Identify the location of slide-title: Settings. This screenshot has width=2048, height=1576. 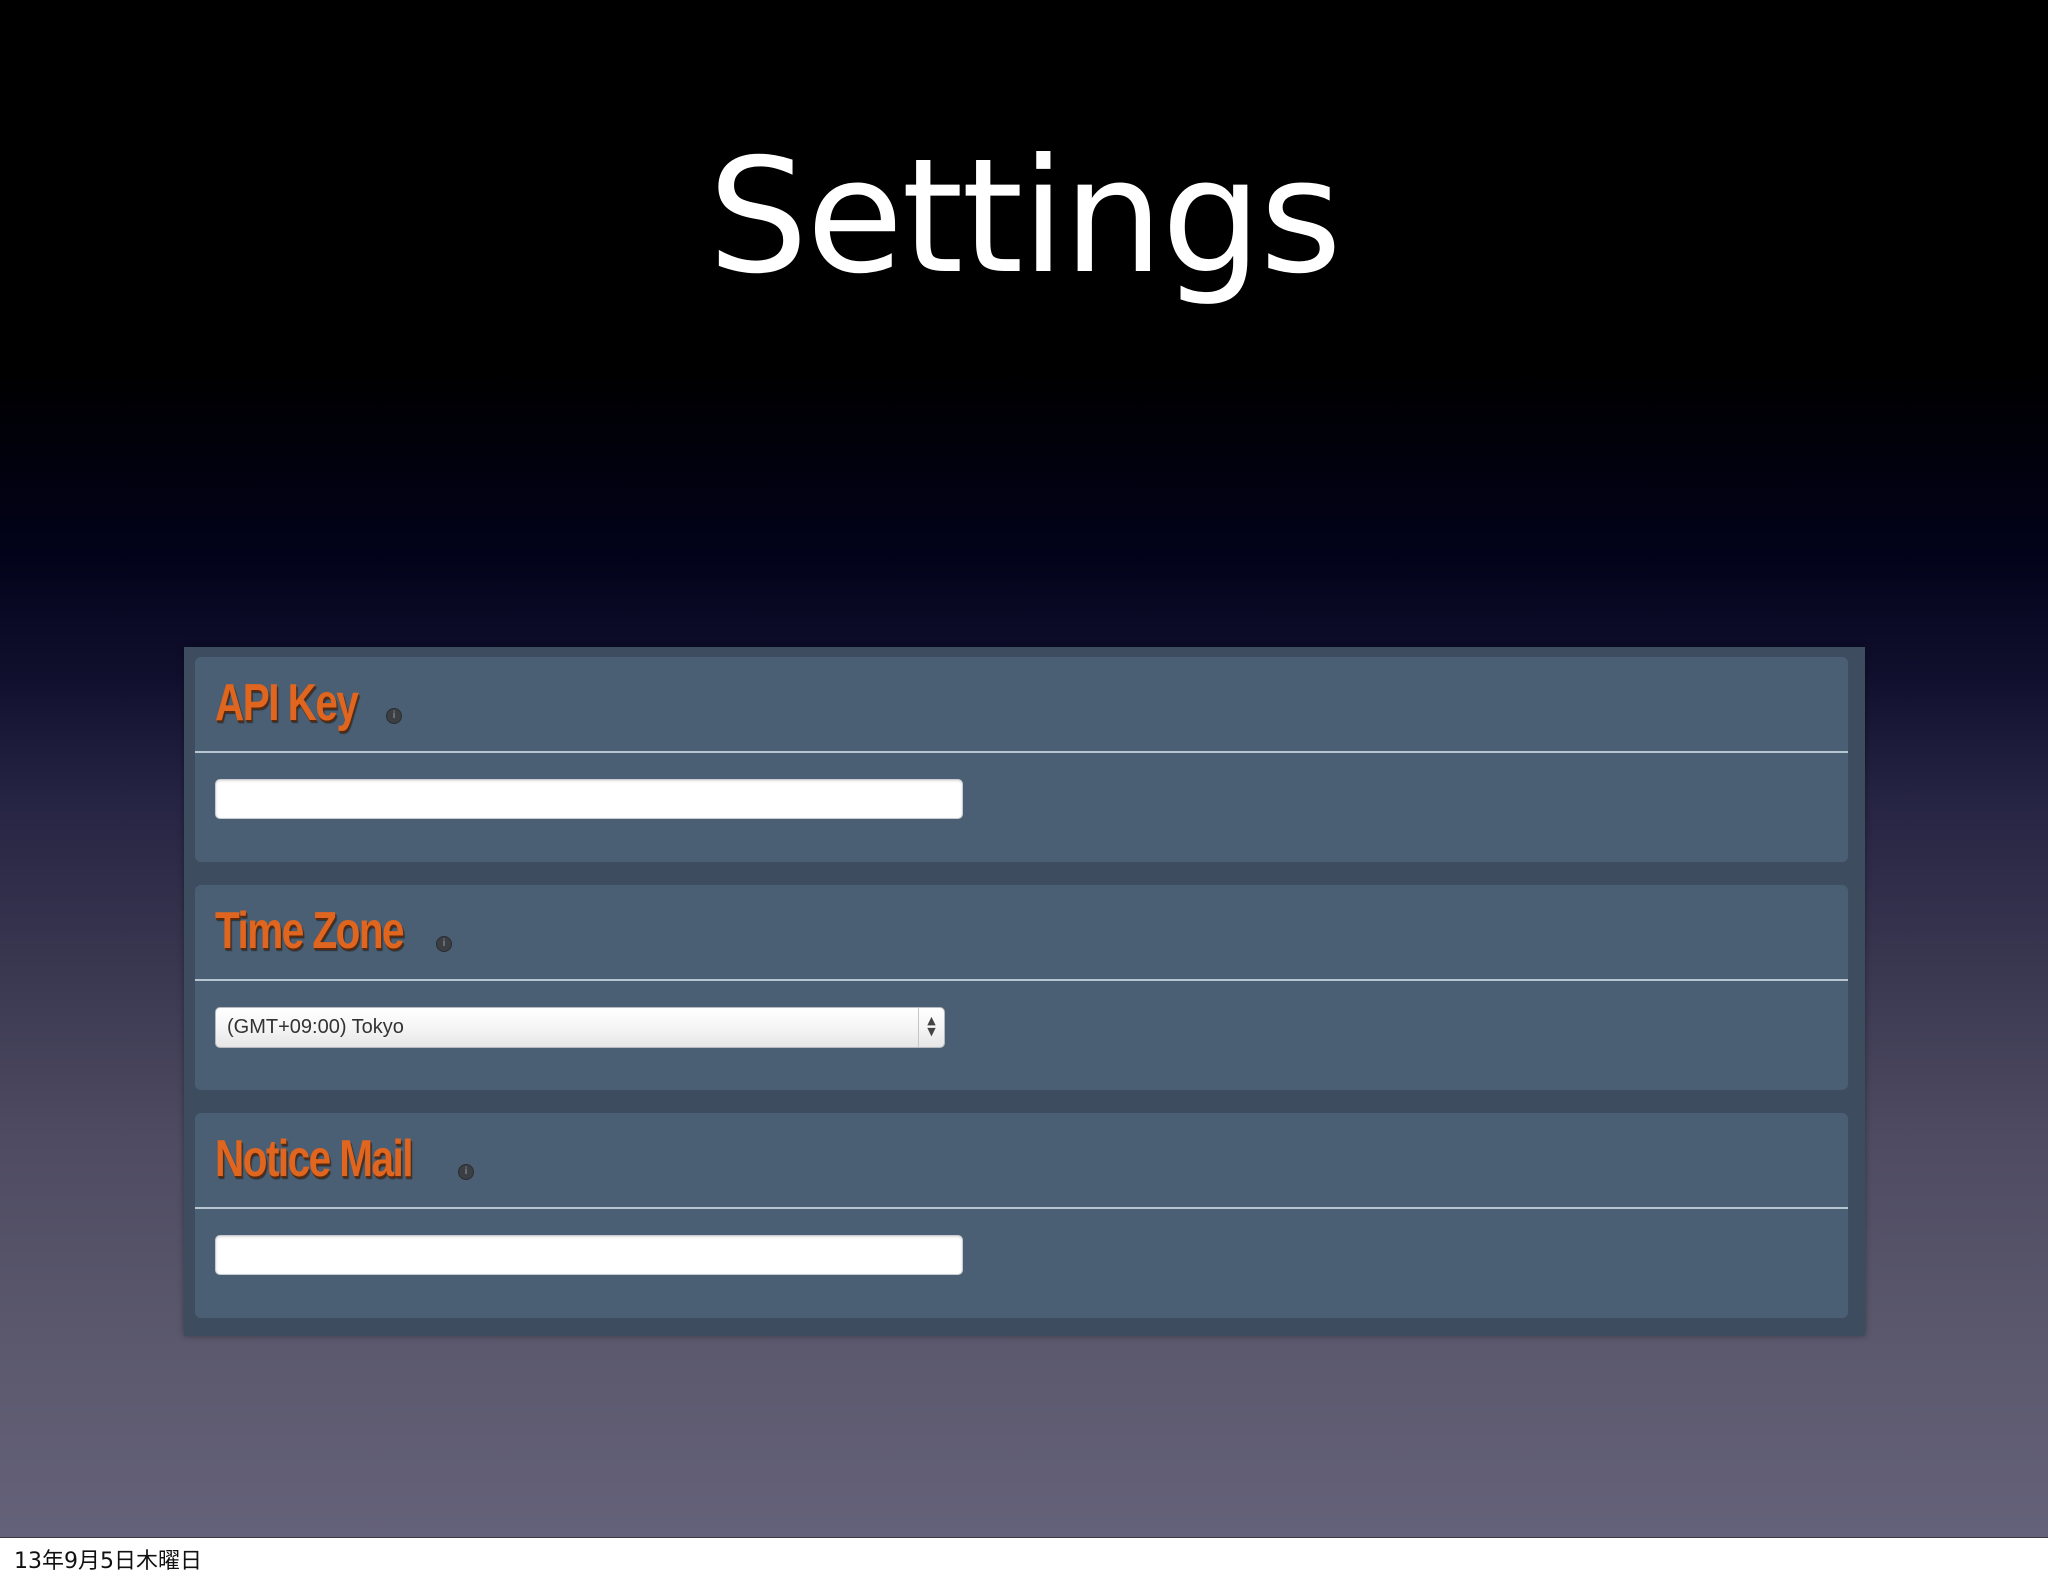
(1024, 217).